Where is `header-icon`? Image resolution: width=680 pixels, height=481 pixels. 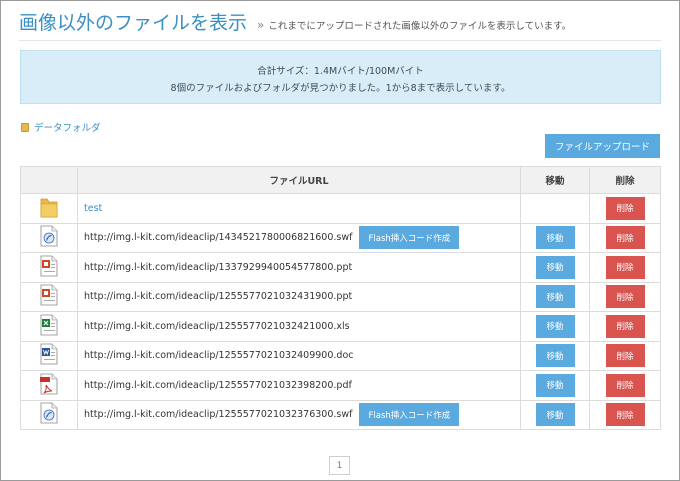
header-icon is located at coordinates (49, 180).